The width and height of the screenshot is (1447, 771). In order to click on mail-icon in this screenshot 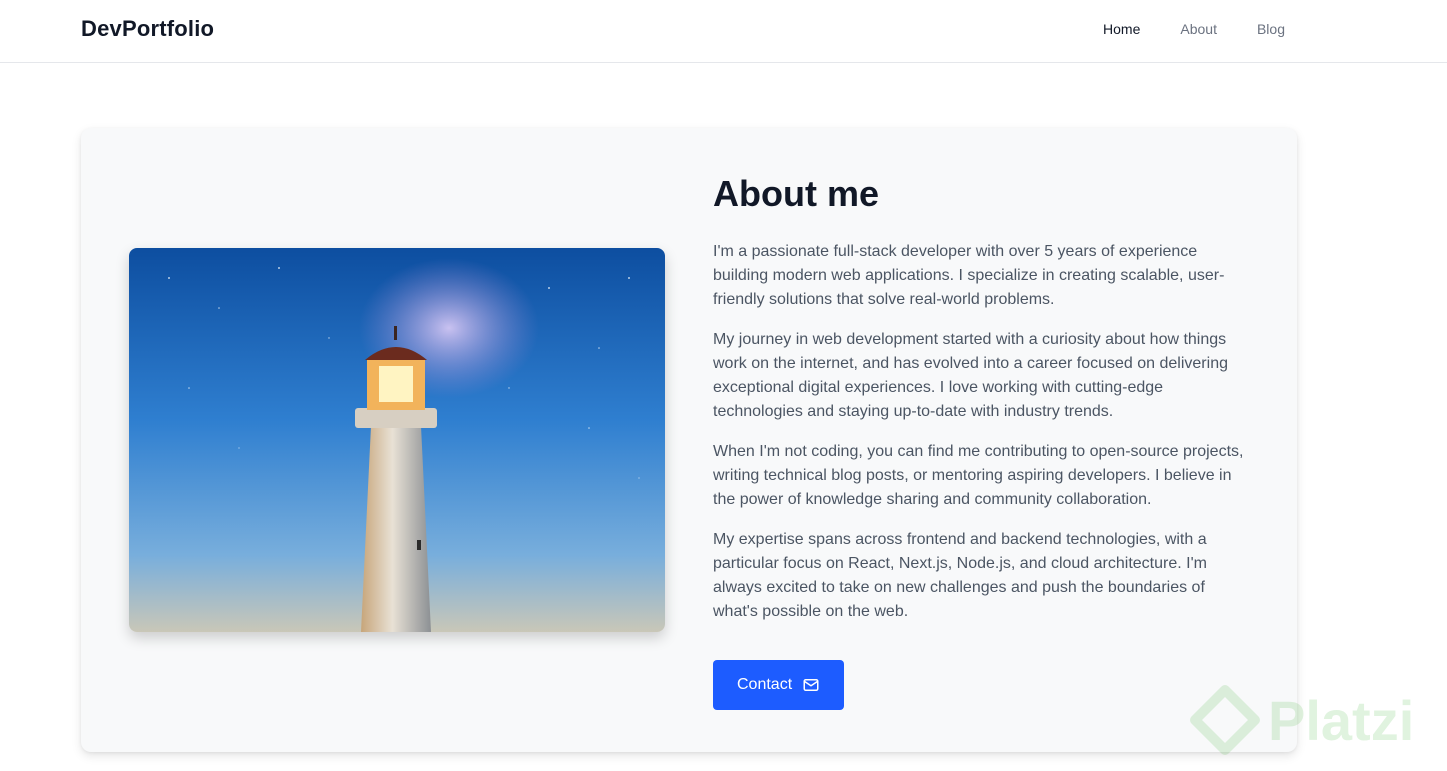, I will do `click(811, 685)`.